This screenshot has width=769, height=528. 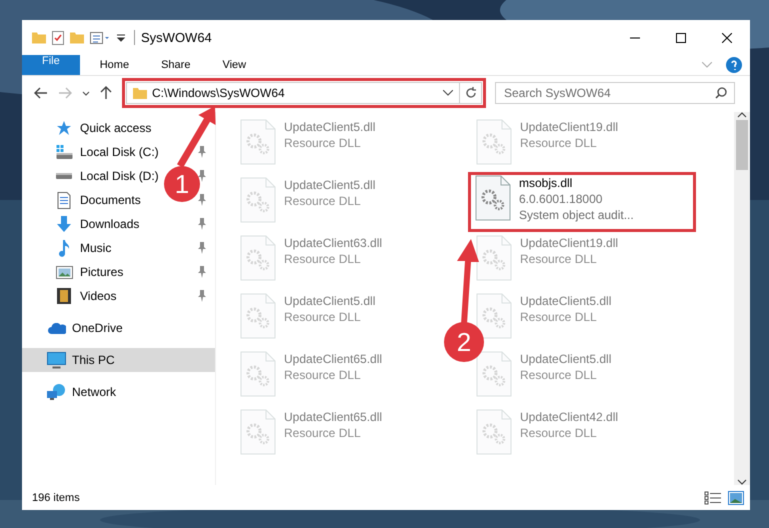 I want to click on up-arrow-icon, so click(x=106, y=93).